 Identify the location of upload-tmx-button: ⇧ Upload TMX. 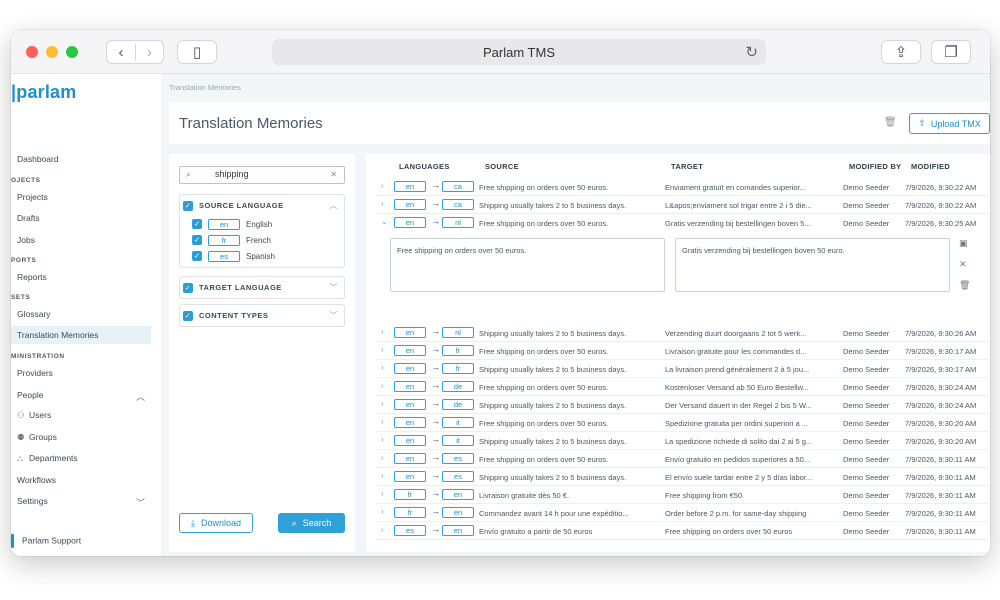
(949, 123).